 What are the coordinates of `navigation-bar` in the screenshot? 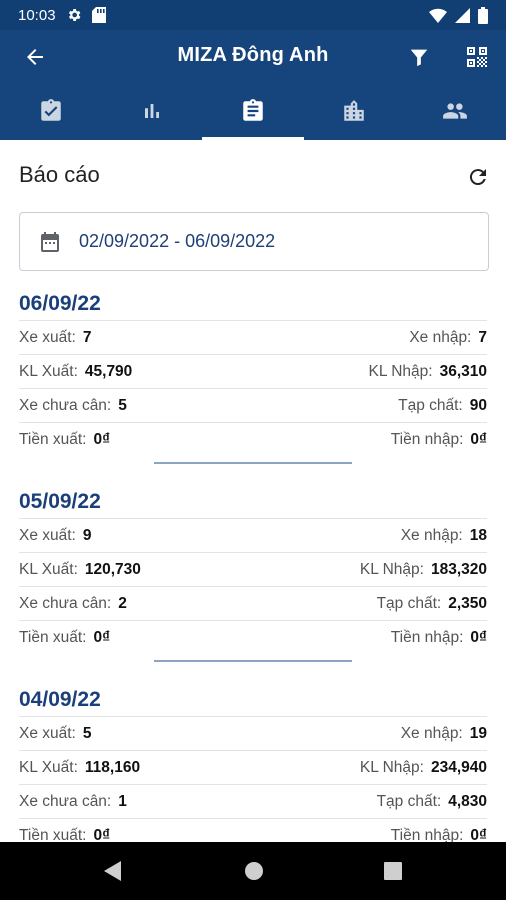 It's located at (253, 871).